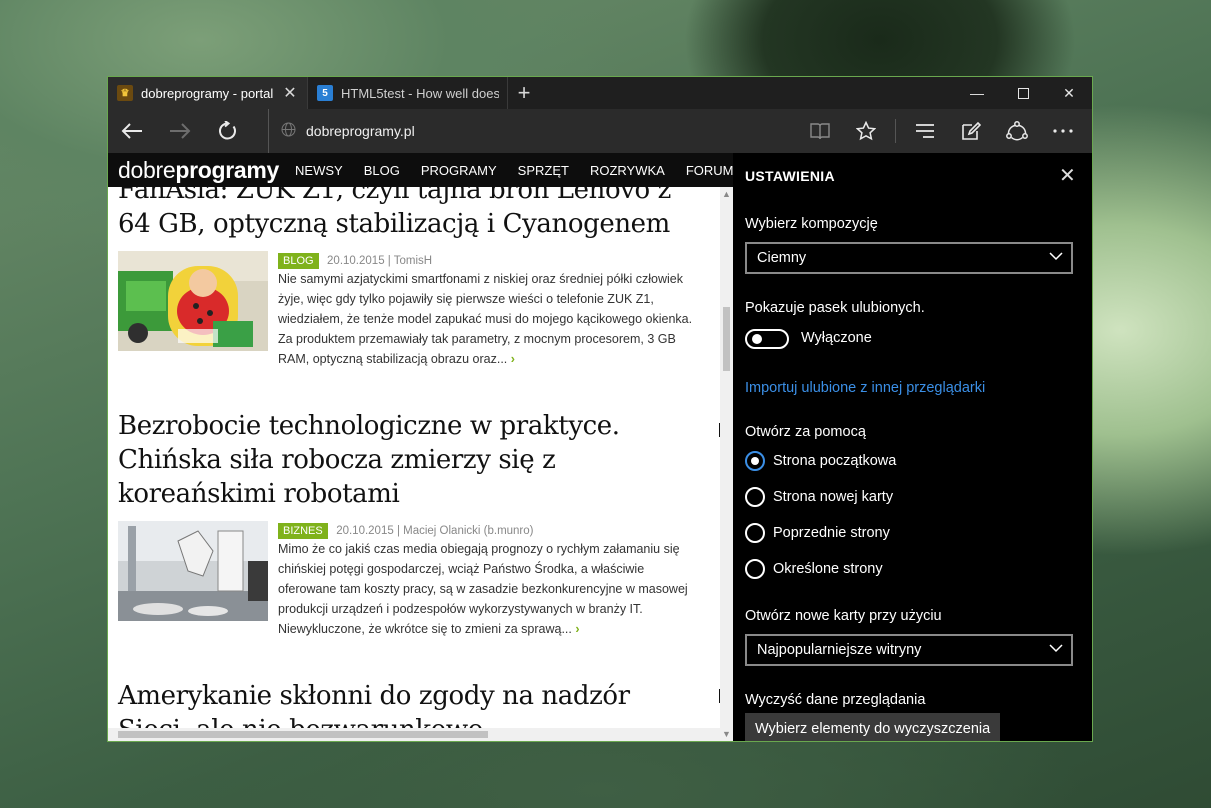  What do you see at coordinates (369, 426) in the screenshot?
I see `headline-line: Bezrobocie technologiczne w praktyce.` at bounding box center [369, 426].